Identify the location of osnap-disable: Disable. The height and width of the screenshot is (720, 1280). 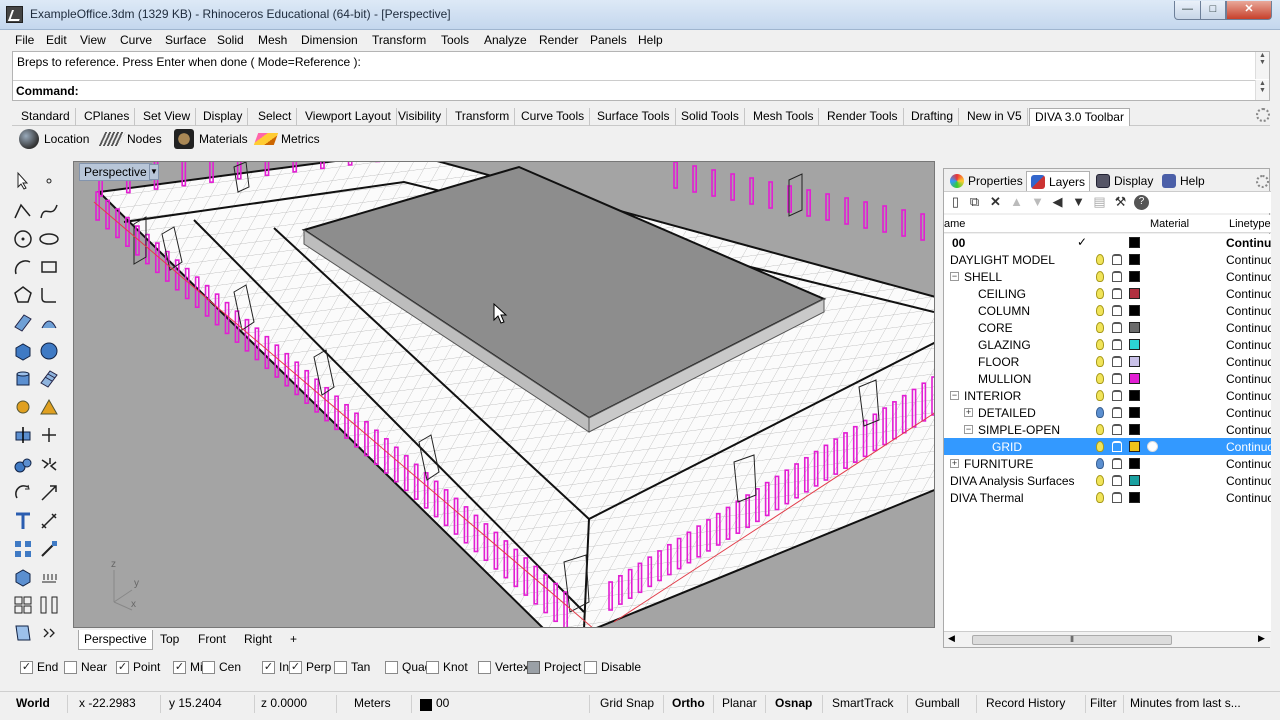
(612, 667).